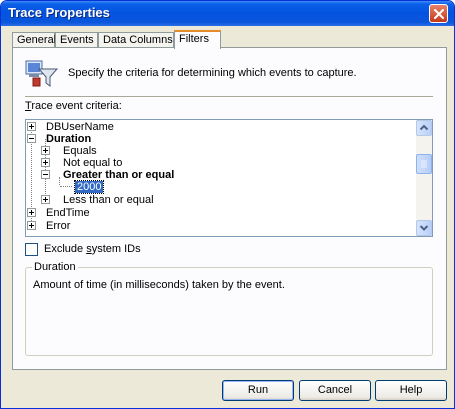 This screenshot has height=409, width=455. I want to click on exclude-system-ids-label: Exclude system IDs, so click(92, 249).